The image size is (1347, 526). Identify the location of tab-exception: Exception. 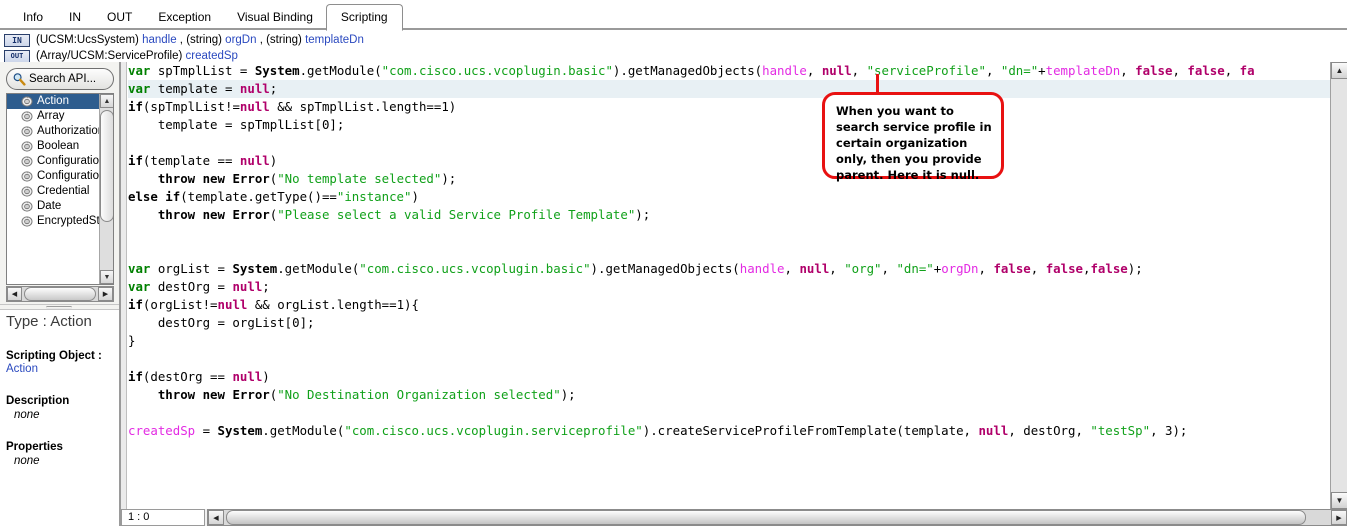
(184, 17).